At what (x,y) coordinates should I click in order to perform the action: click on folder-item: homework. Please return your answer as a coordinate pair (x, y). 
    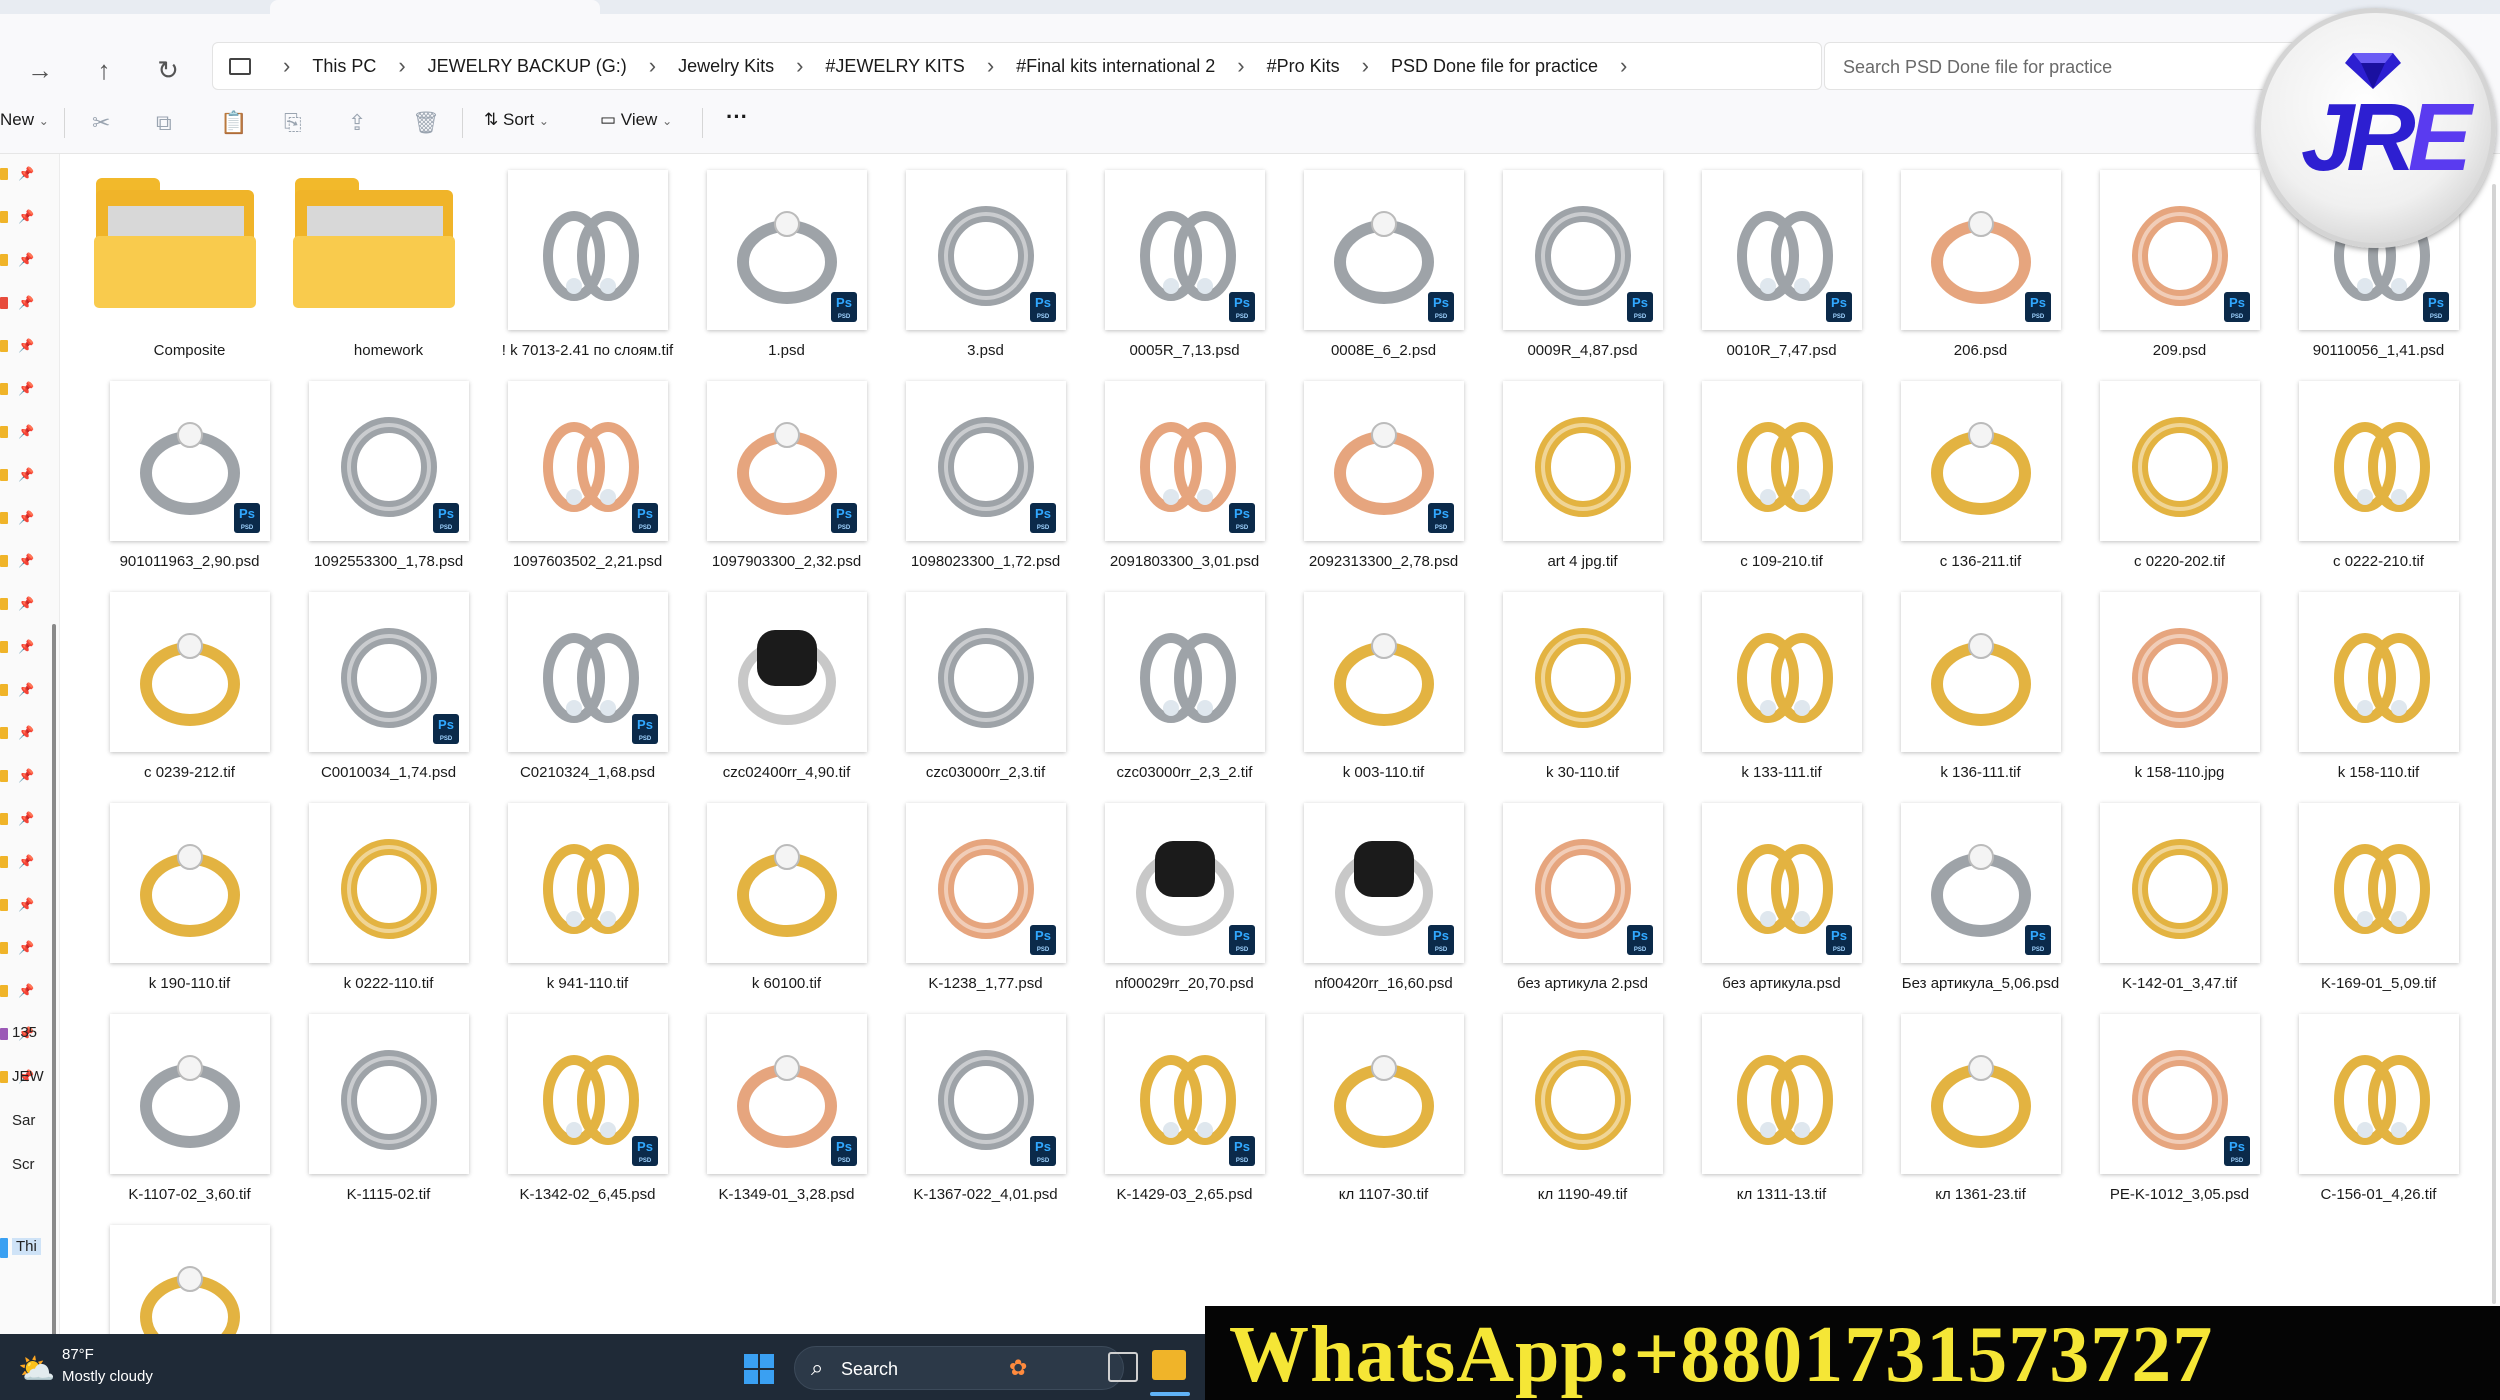
    Looking at the image, I should click on (388, 269).